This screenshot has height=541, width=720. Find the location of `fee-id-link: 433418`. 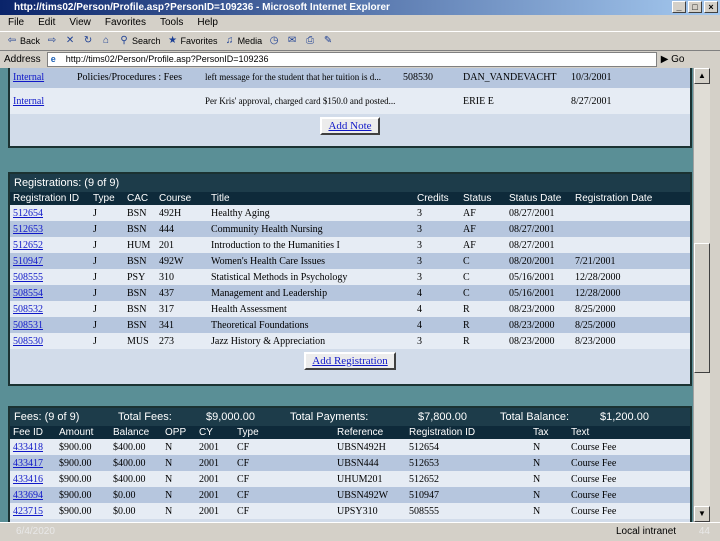

fee-id-link: 433418 is located at coordinates (28, 447).